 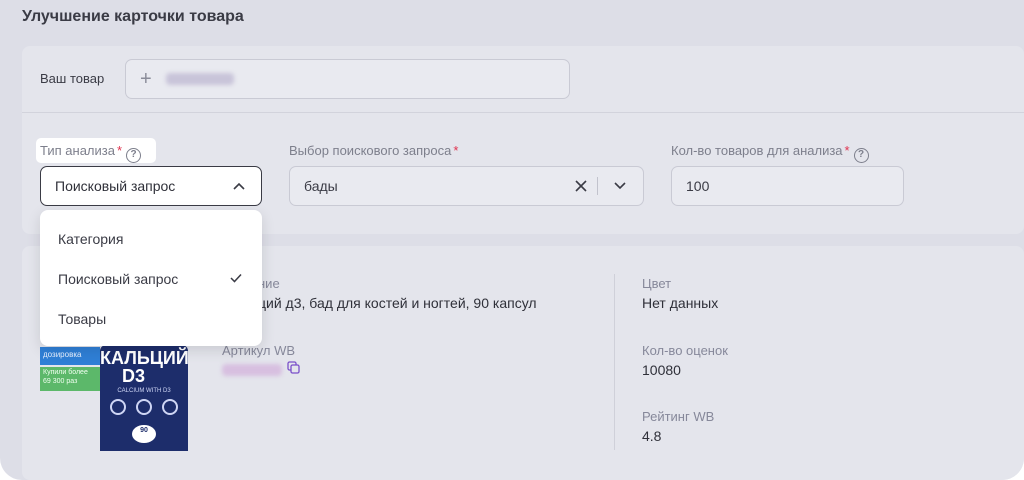 I want to click on your-product-label: Ваш товар, so click(x=72, y=78).